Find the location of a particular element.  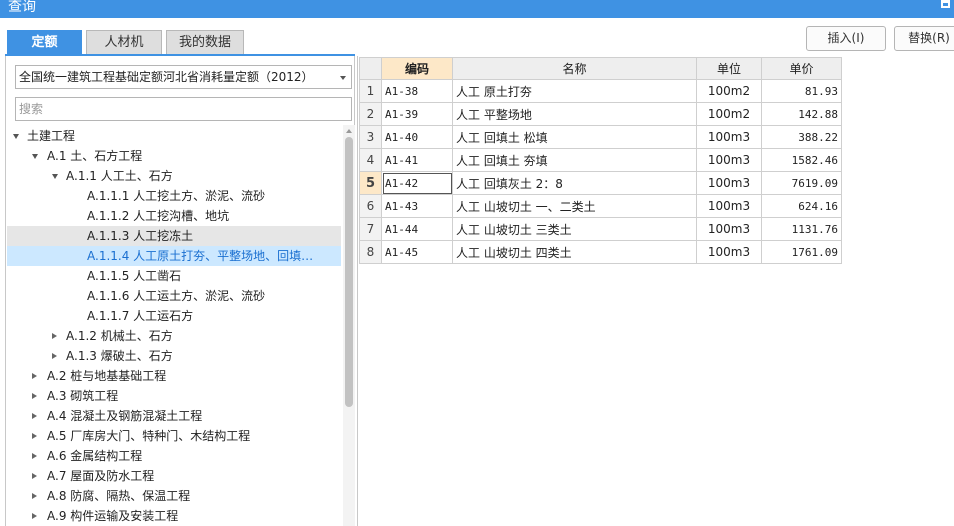

cell-price: 7619.09 is located at coordinates (801, 183).